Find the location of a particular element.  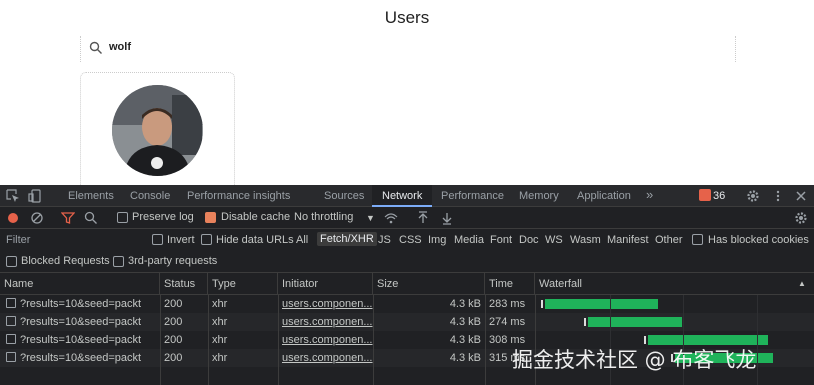

tab-application: Application is located at coordinates (604, 196).